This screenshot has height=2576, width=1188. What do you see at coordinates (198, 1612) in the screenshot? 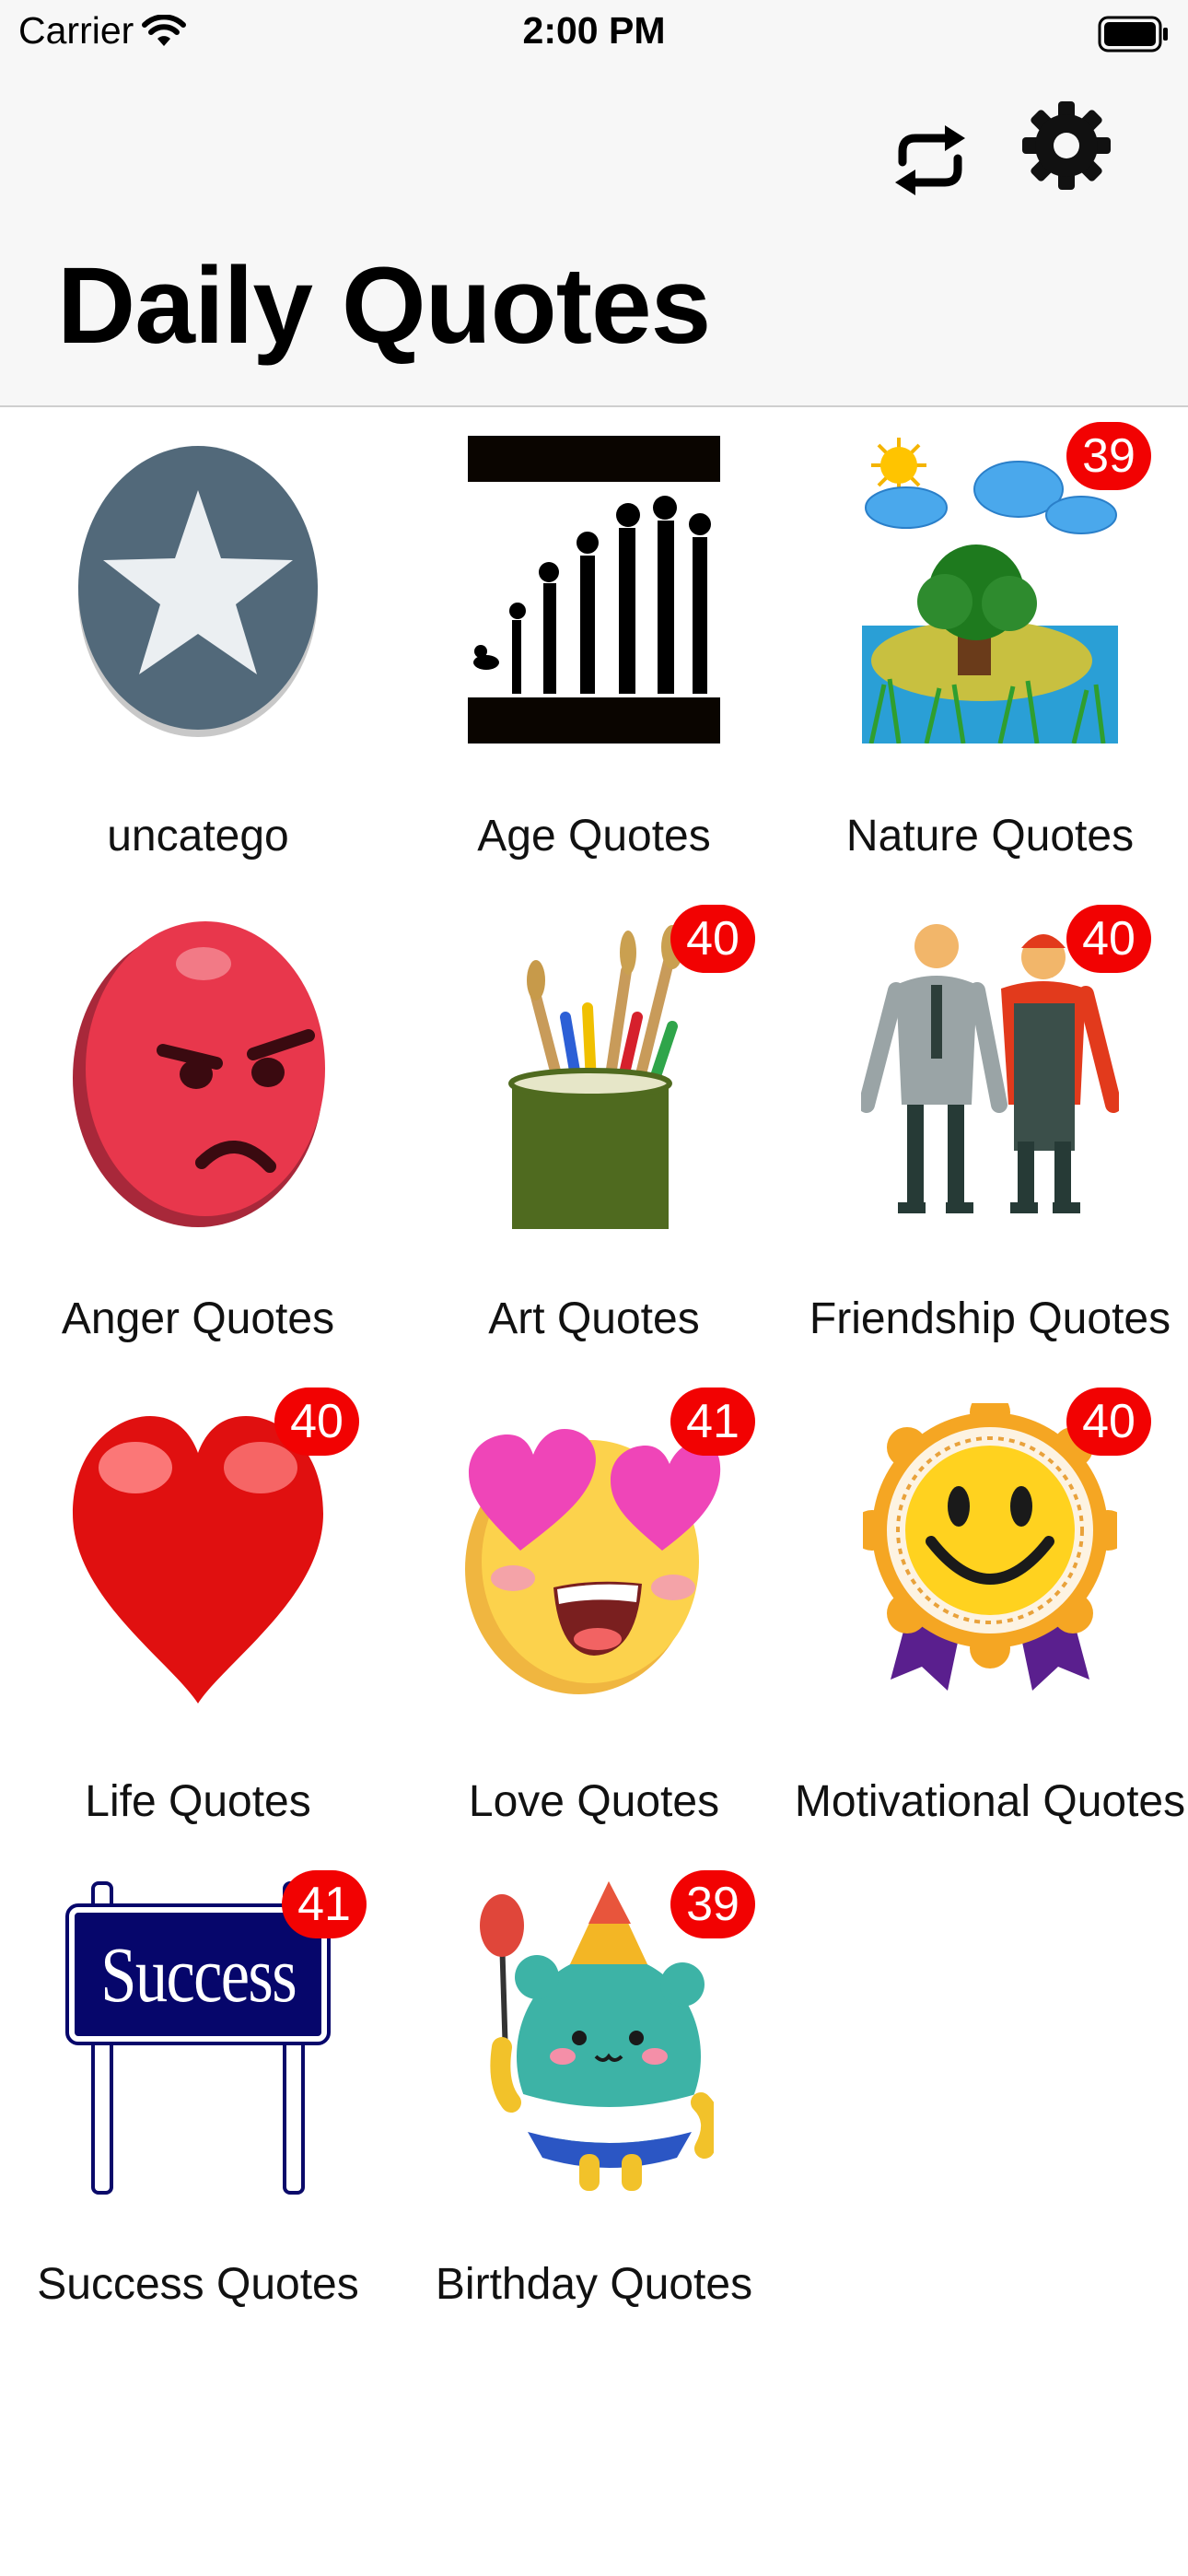
I see `category-tile-life: 40 Life Quotes` at bounding box center [198, 1612].